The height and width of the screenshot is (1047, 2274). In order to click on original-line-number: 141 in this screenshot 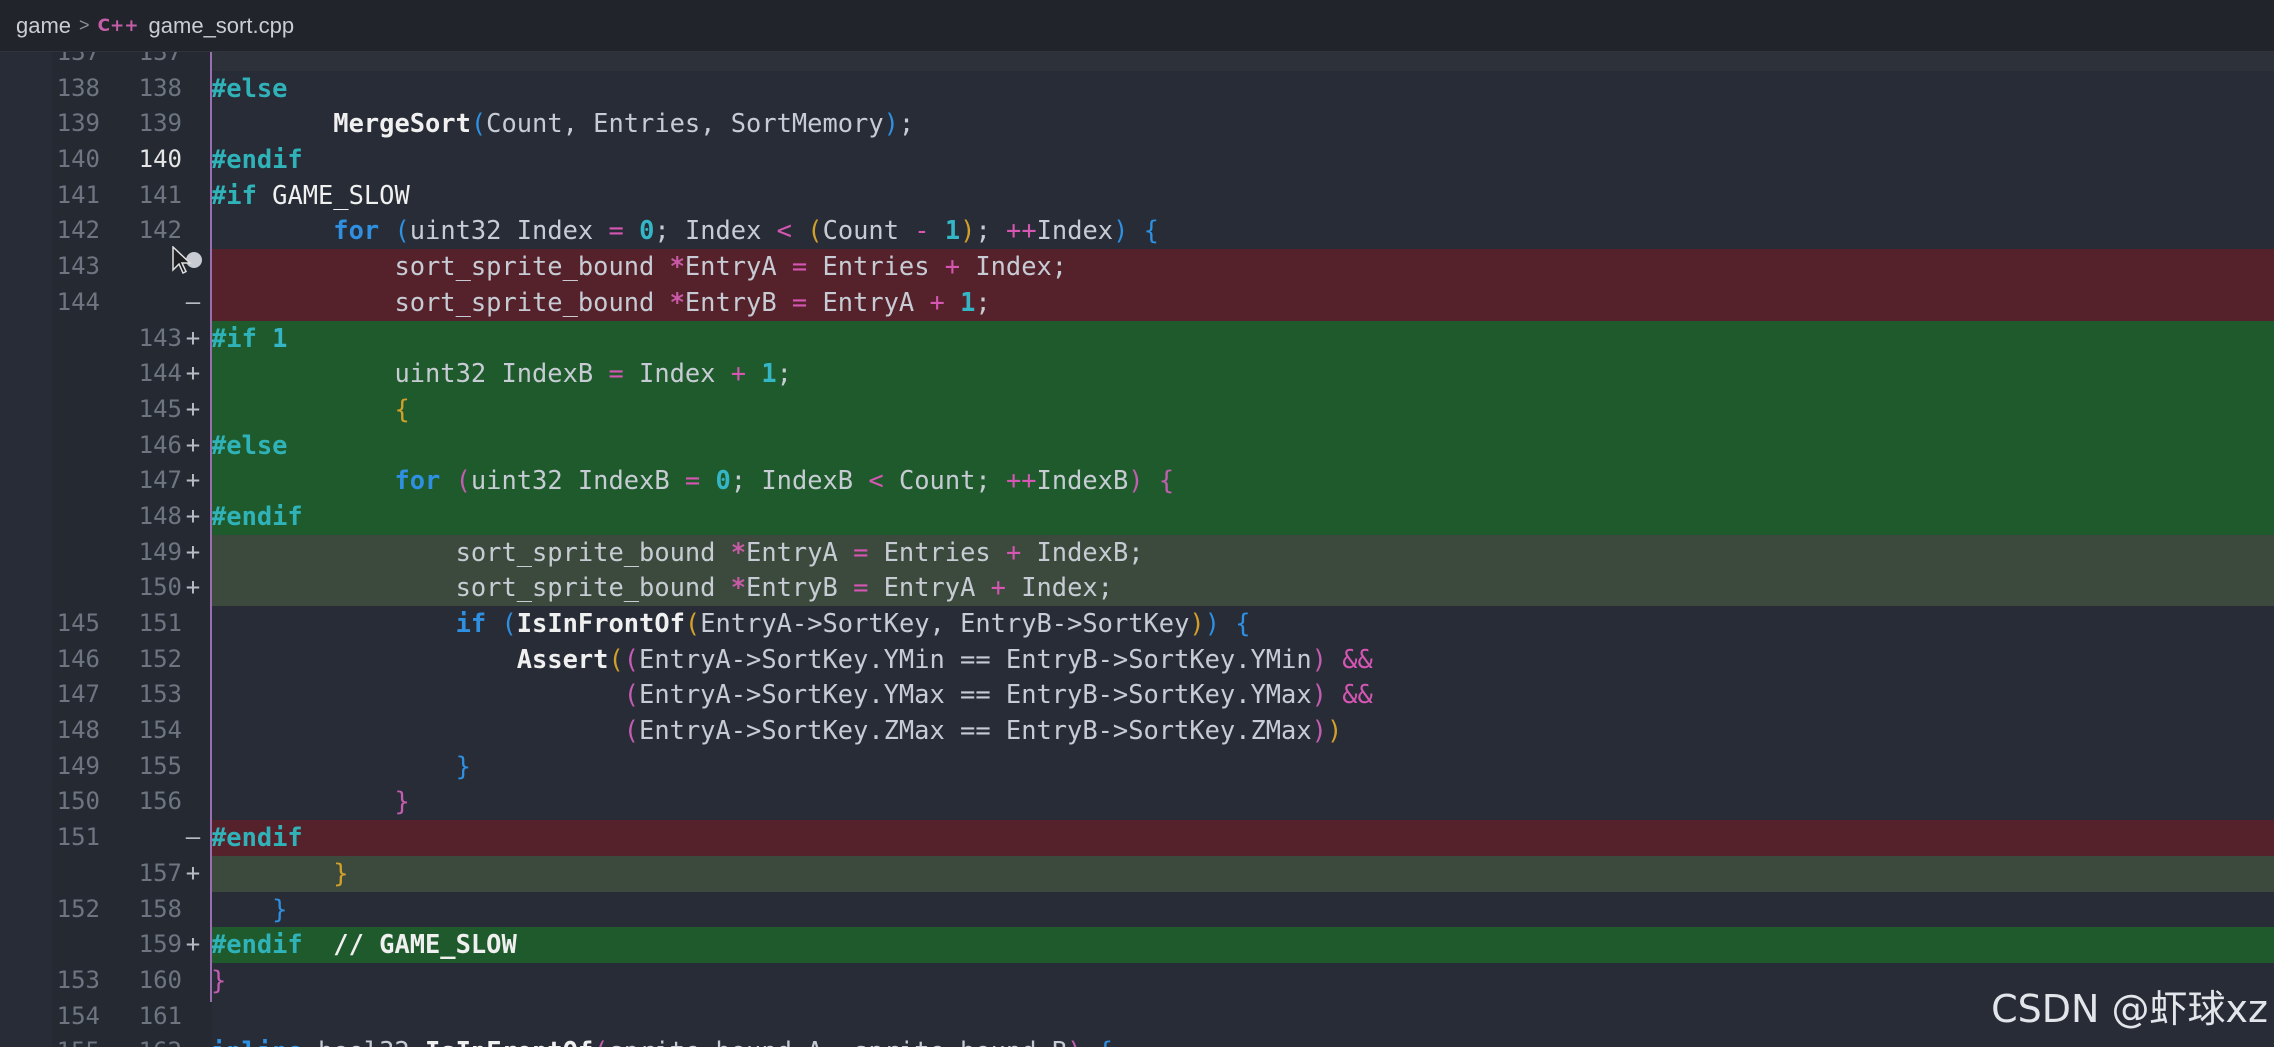, I will do `click(78, 194)`.